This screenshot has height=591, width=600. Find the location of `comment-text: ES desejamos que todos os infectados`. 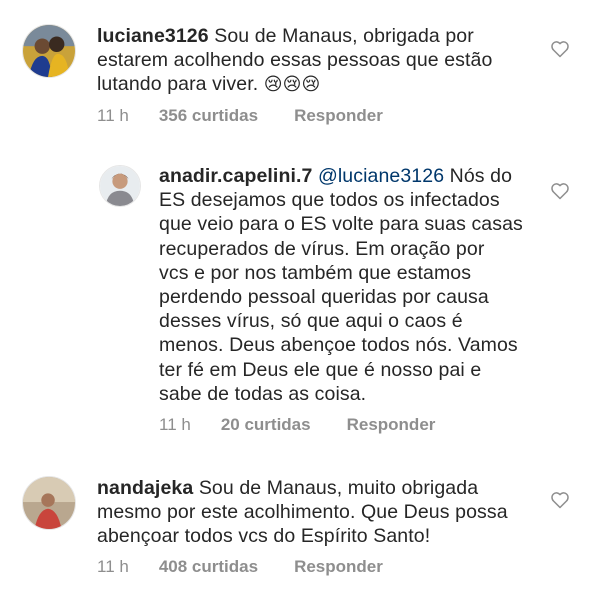

comment-text: ES desejamos que todos os infectados is located at coordinates (329, 200).